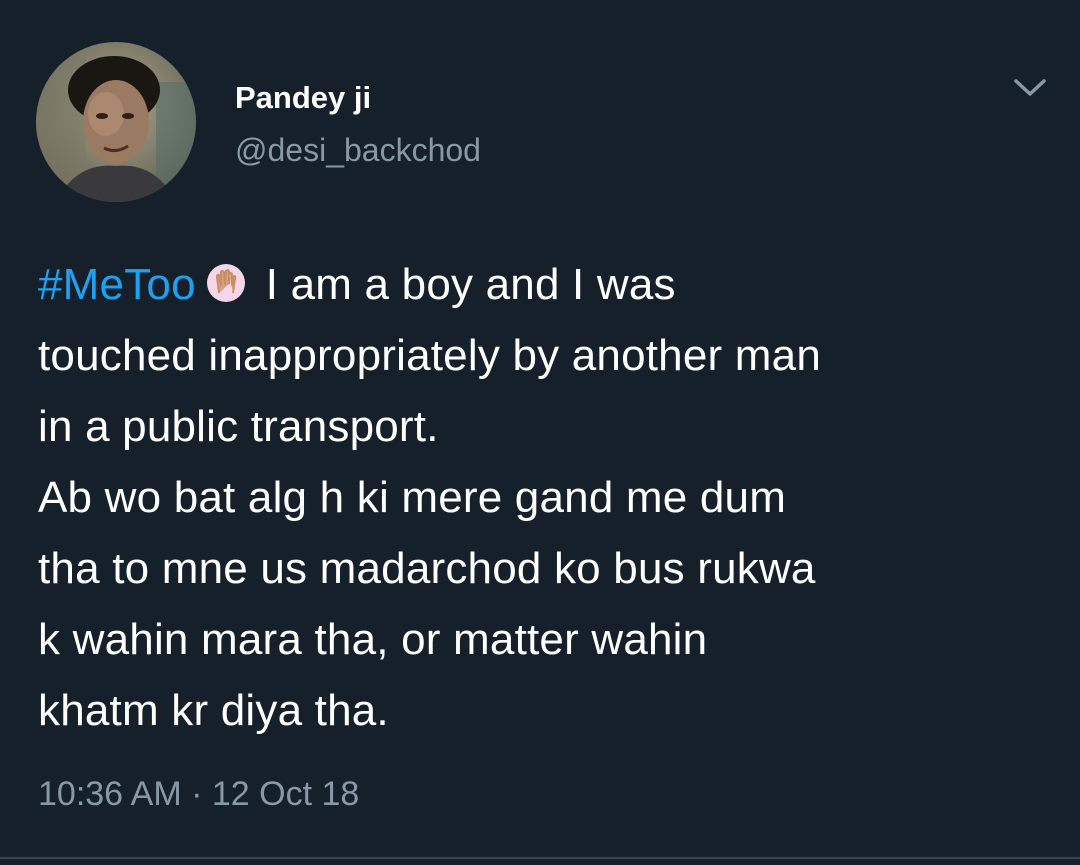 The height and width of the screenshot is (865, 1080). I want to click on avatar-photo, so click(116, 122).